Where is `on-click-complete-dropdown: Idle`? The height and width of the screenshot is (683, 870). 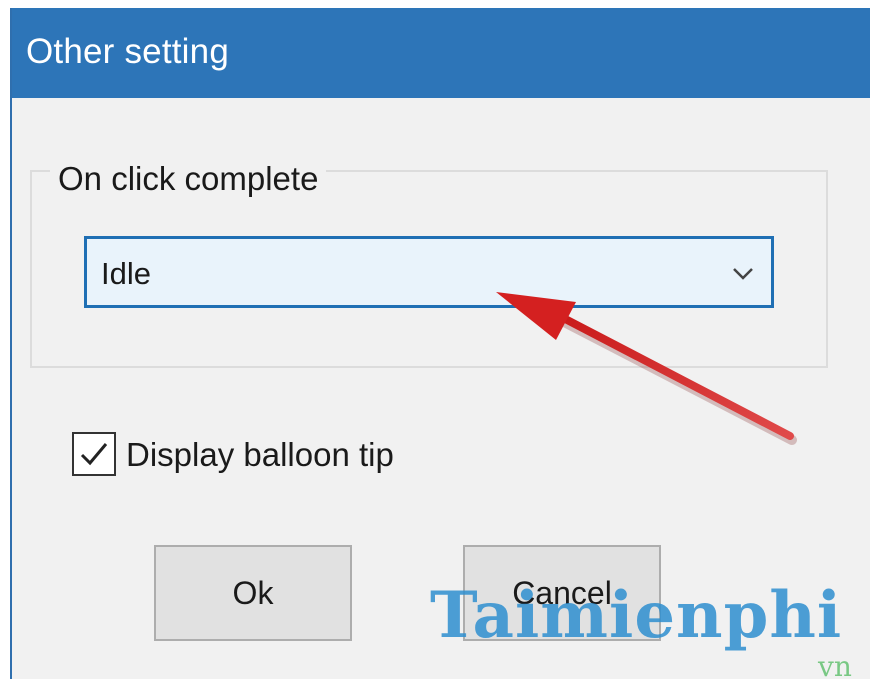
on-click-complete-dropdown: Idle is located at coordinates (429, 272).